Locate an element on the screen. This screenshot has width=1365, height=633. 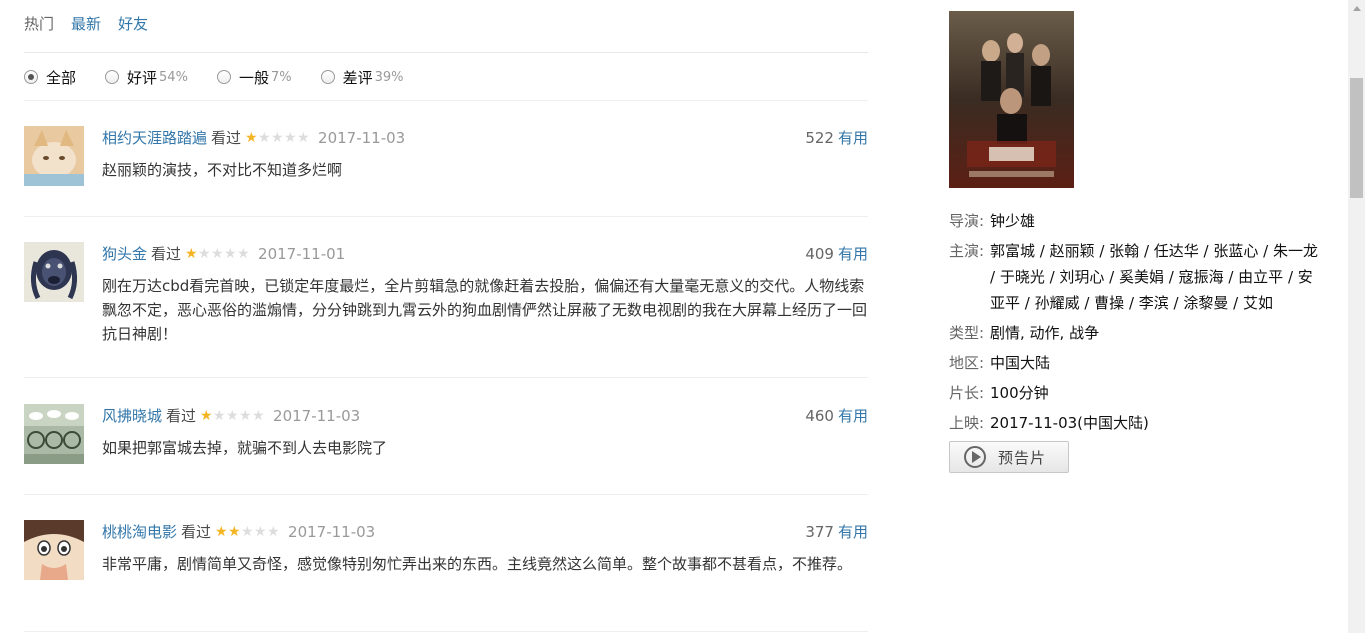
director-value: 钟少雄 is located at coordinates (1012, 221).